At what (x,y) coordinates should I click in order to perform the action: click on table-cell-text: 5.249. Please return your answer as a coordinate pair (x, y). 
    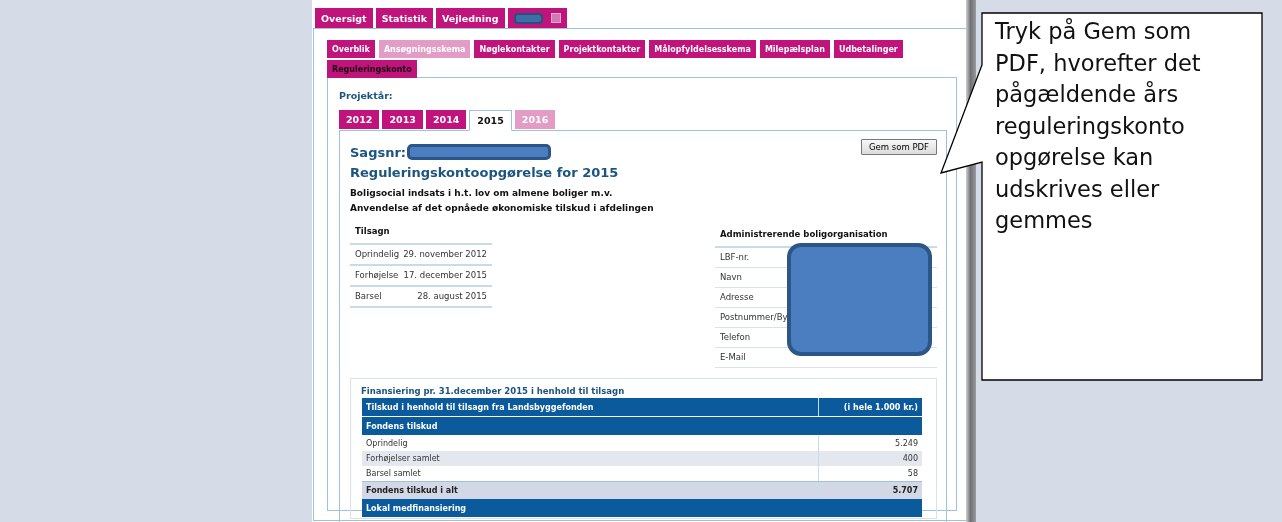
    Looking at the image, I should click on (906, 444).